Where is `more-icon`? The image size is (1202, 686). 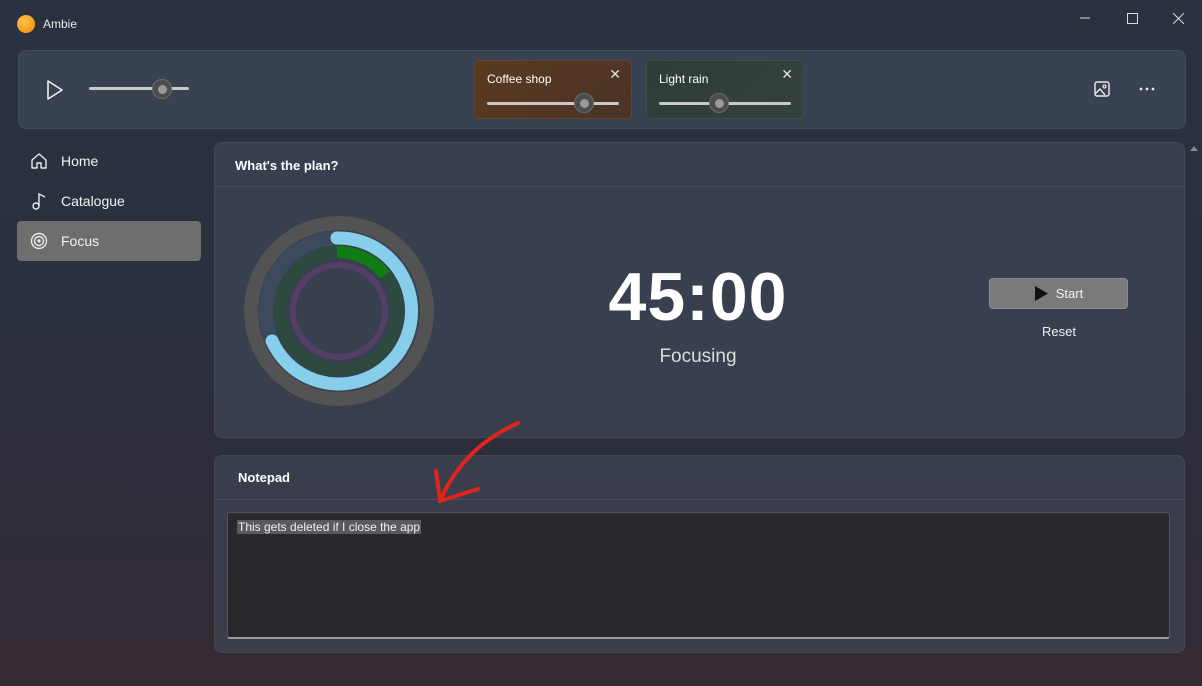 more-icon is located at coordinates (1147, 89).